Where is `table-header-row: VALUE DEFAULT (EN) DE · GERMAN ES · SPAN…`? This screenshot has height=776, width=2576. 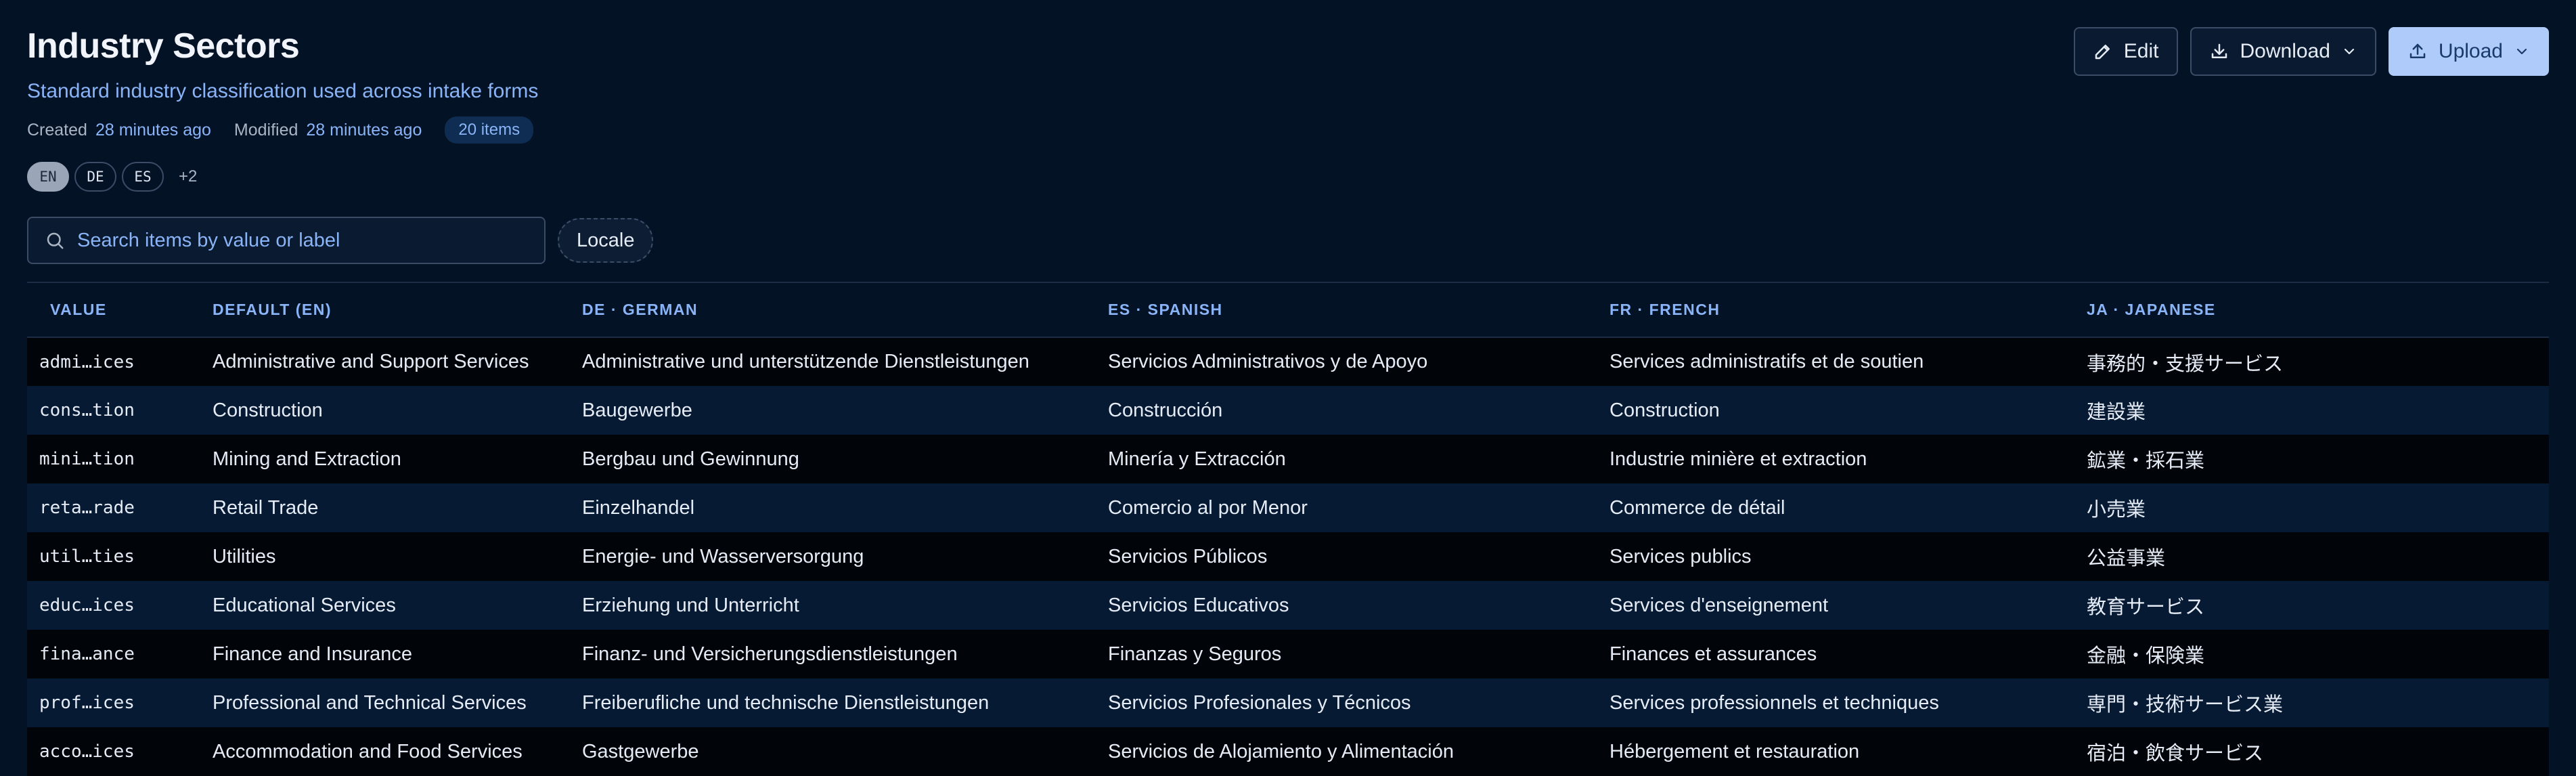
table-header-row: VALUE DEFAULT (EN) DE · GERMAN ES · SPAN… is located at coordinates (1288, 310).